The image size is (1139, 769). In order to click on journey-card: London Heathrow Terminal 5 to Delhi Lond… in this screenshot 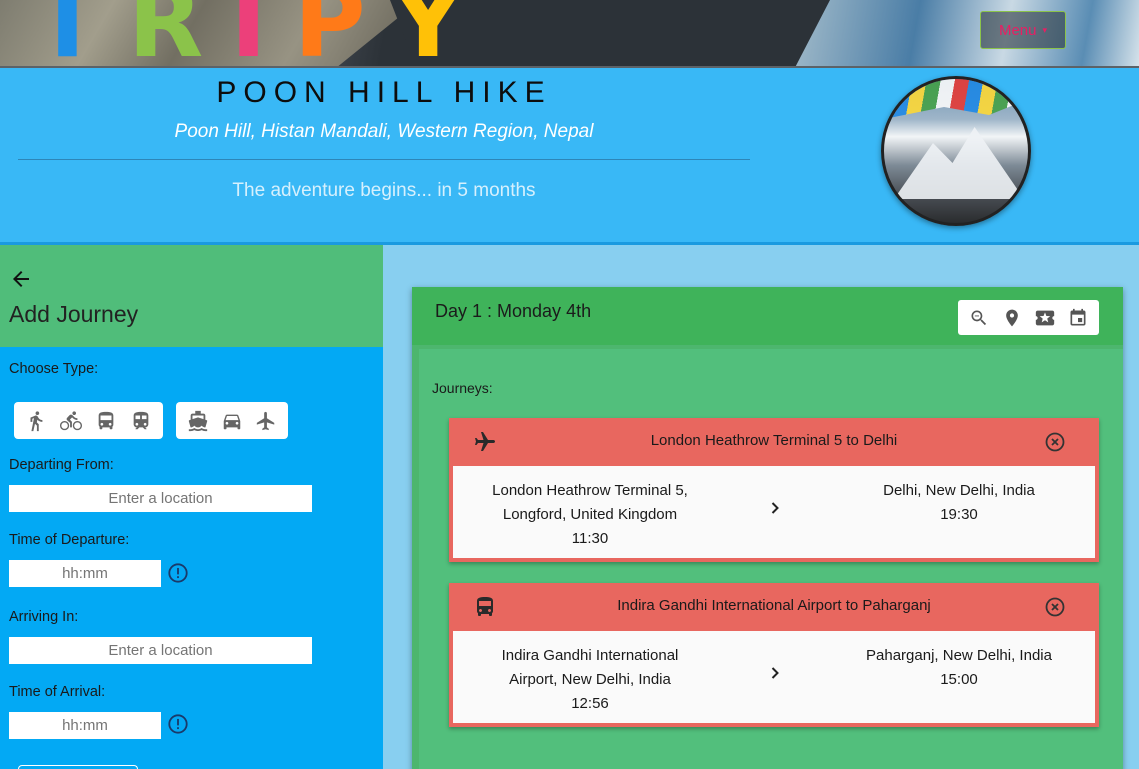, I will do `click(774, 490)`.